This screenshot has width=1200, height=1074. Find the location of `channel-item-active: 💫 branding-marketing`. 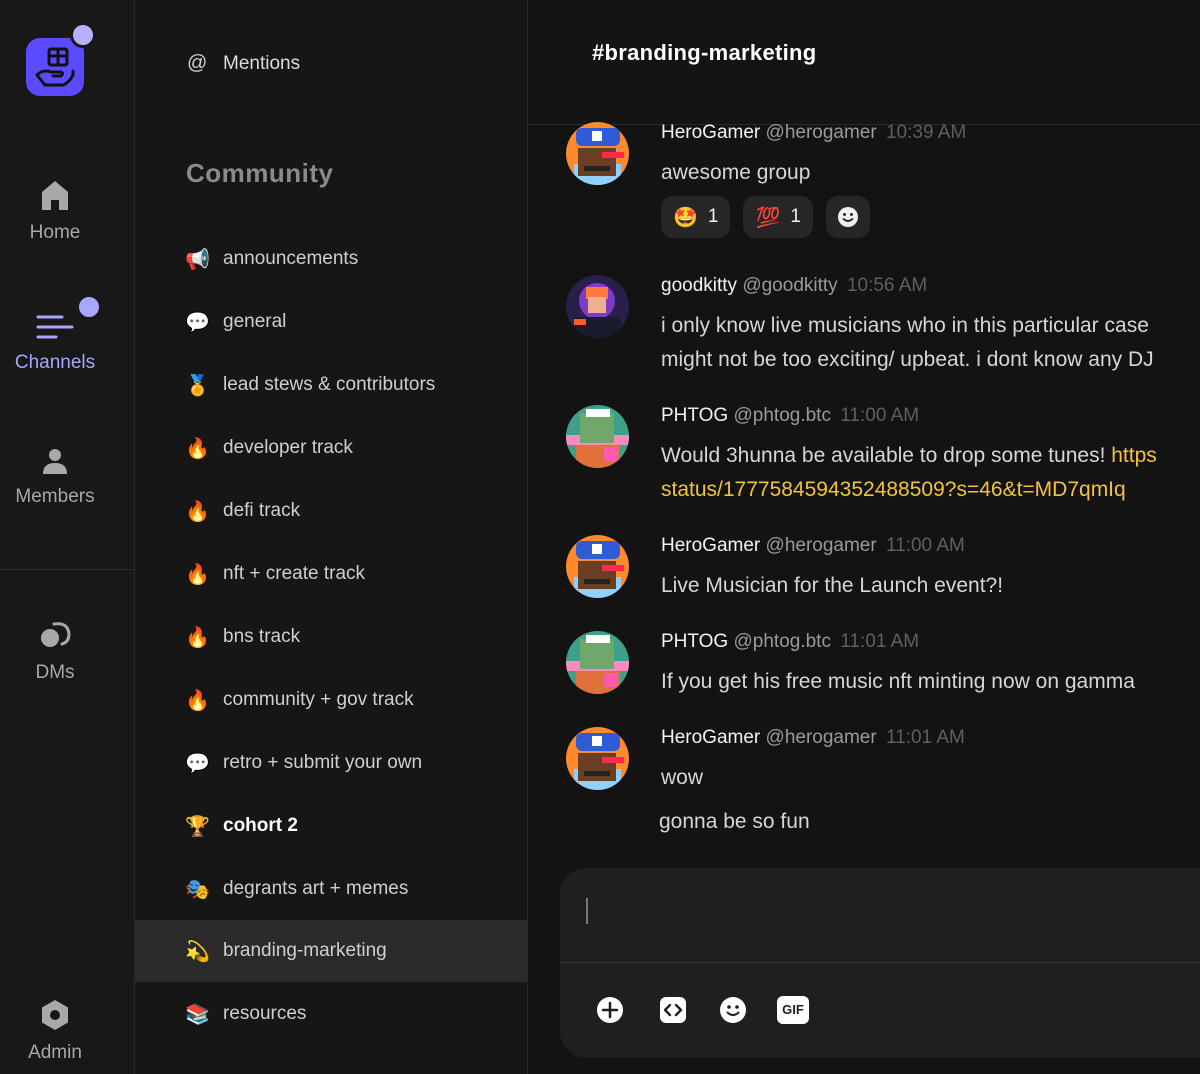

channel-item-active: 💫 branding-marketing is located at coordinates (331, 951).